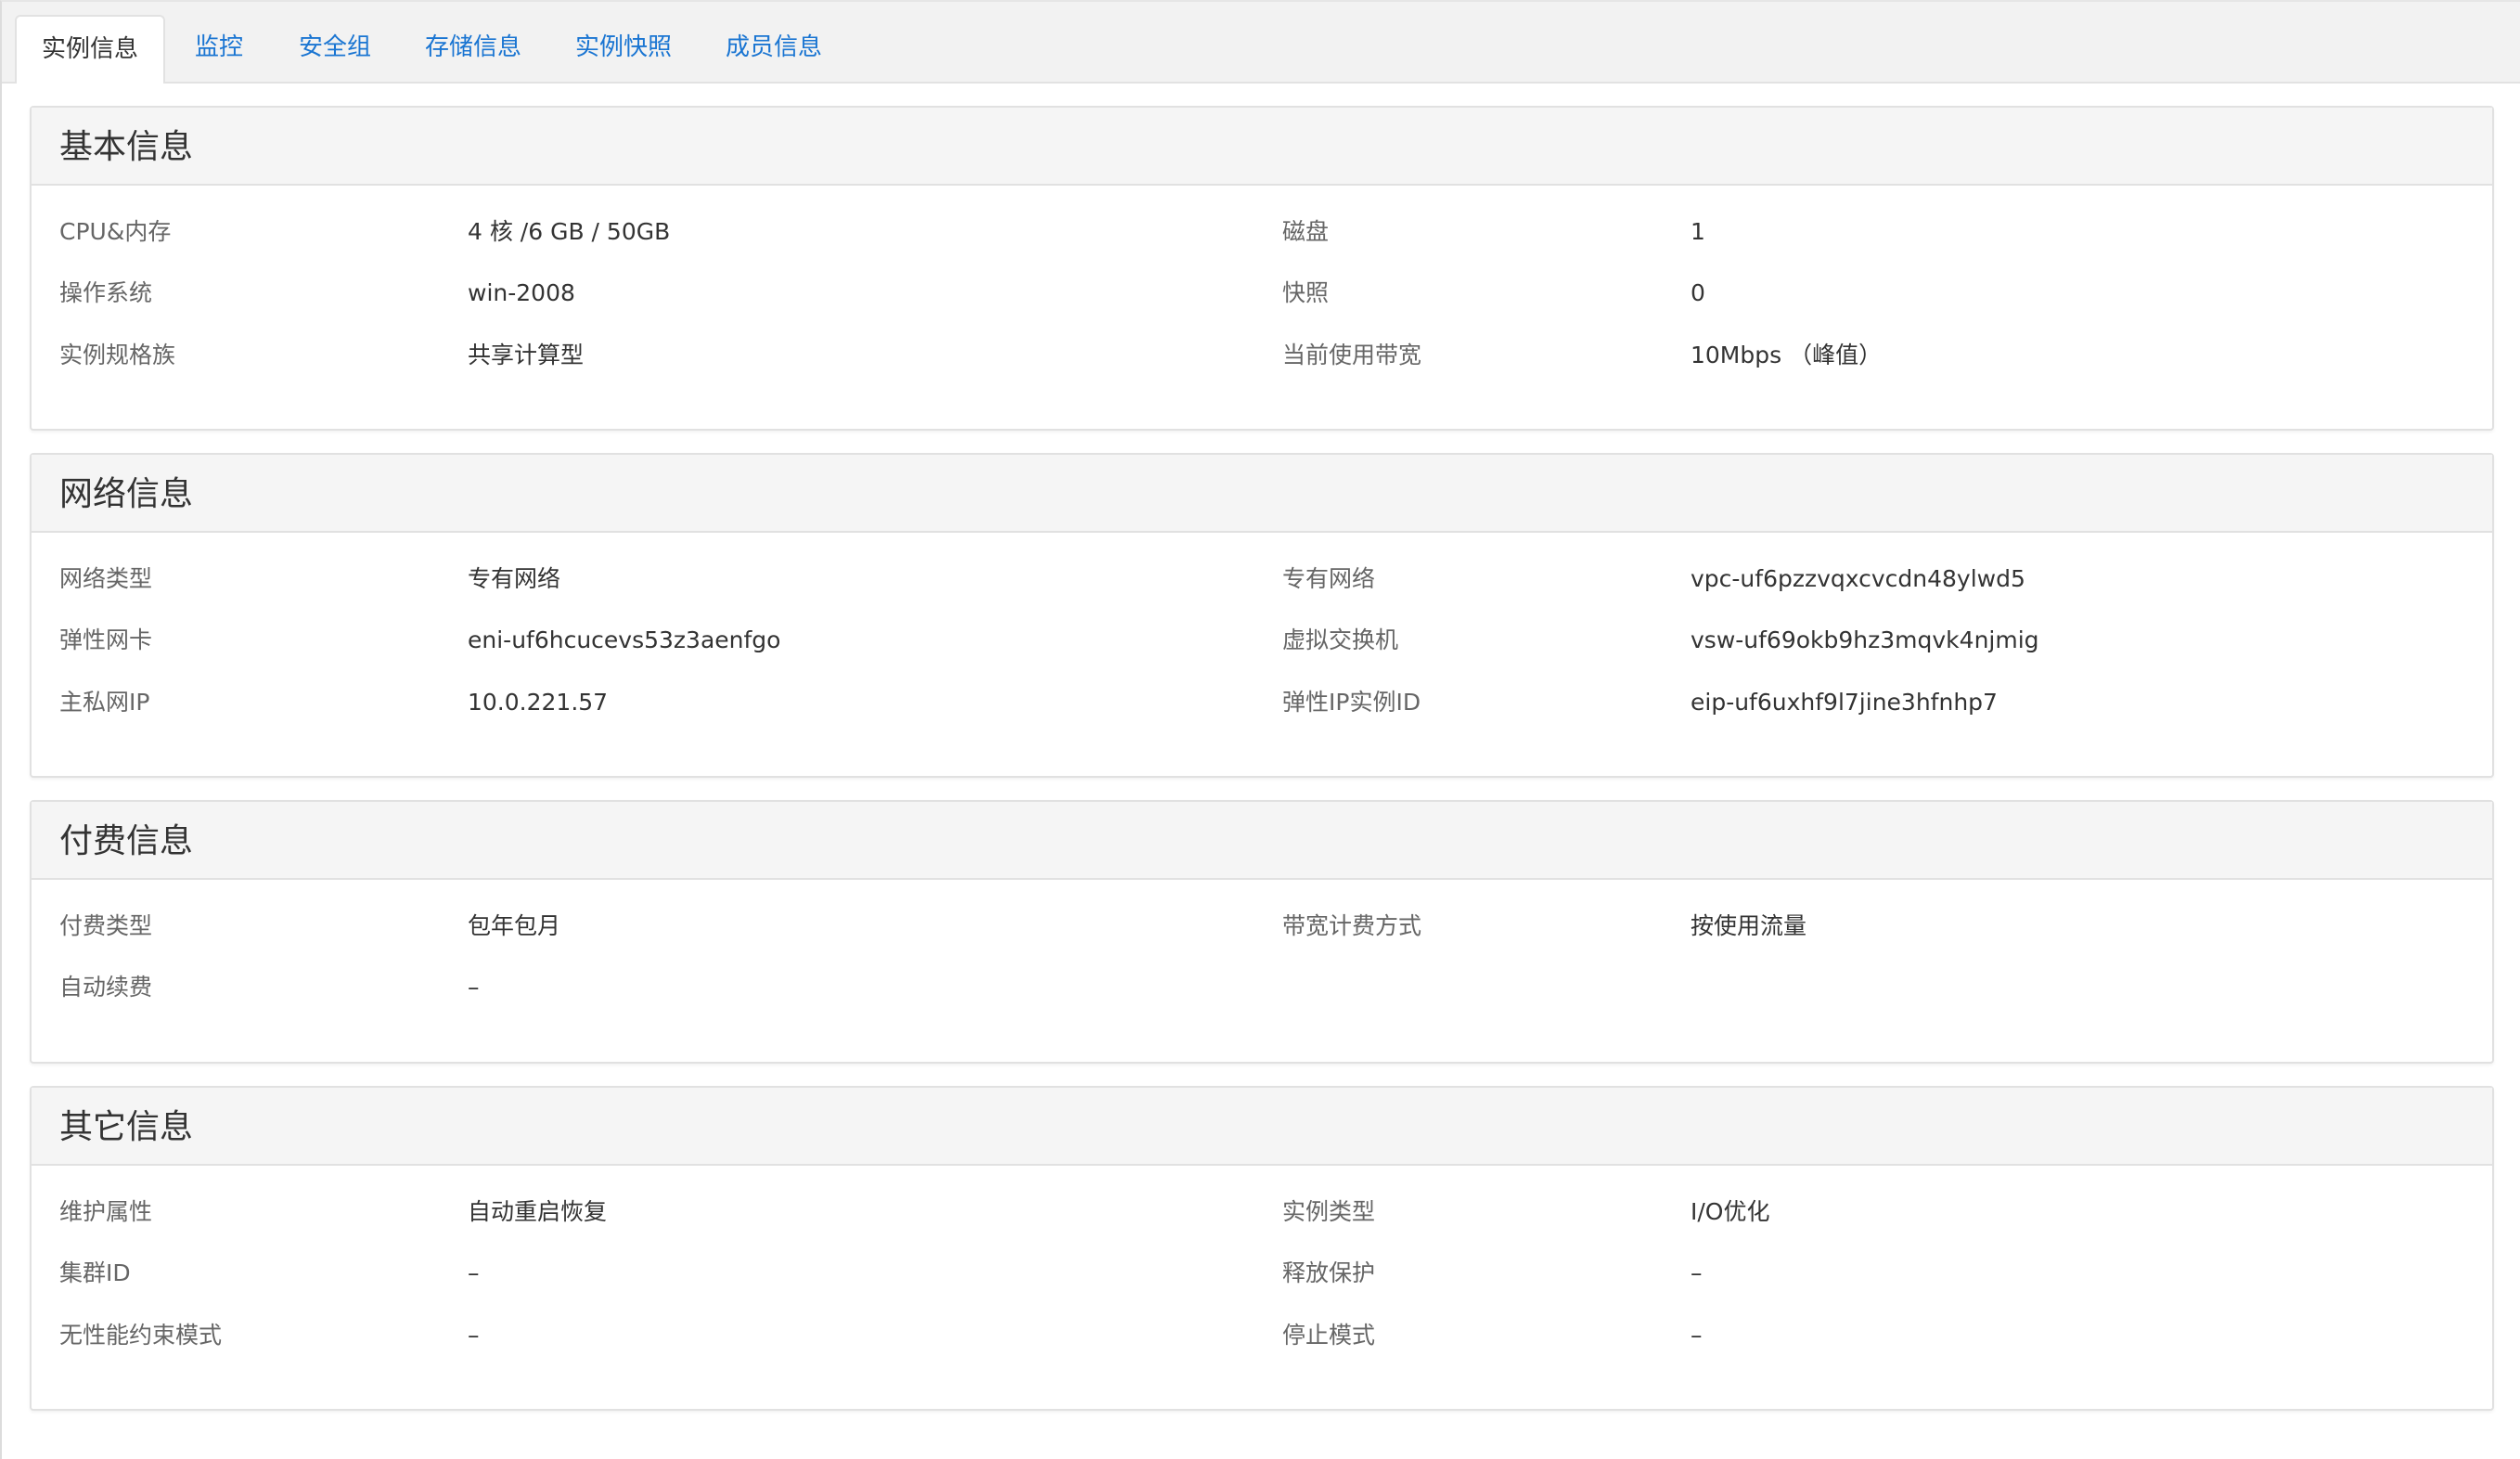  Describe the element at coordinates (1329, 1212) in the screenshot. I see `instance-type-label: 实例类型` at that location.